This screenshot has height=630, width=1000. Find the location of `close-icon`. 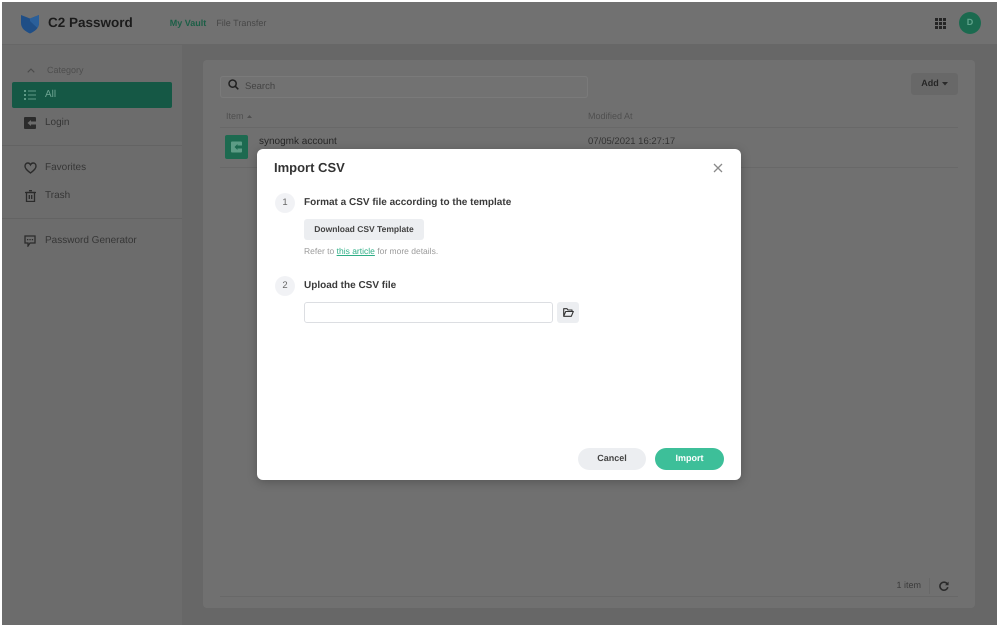

close-icon is located at coordinates (718, 168).